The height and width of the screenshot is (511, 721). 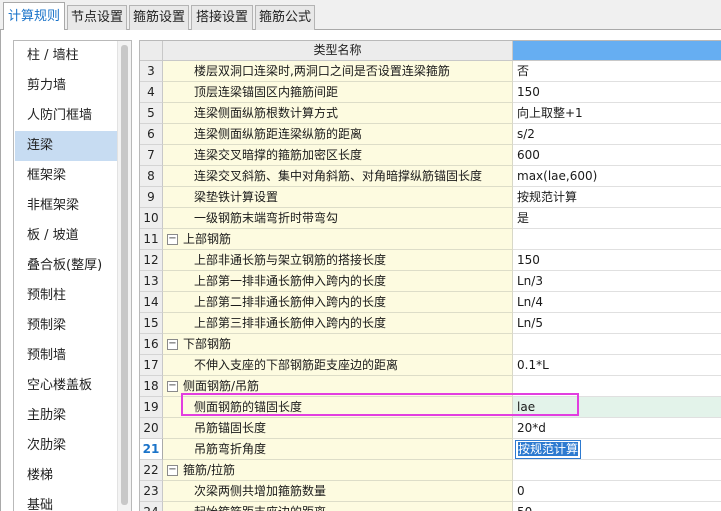 What do you see at coordinates (151, 365) in the screenshot?
I see `row-number: 17` at bounding box center [151, 365].